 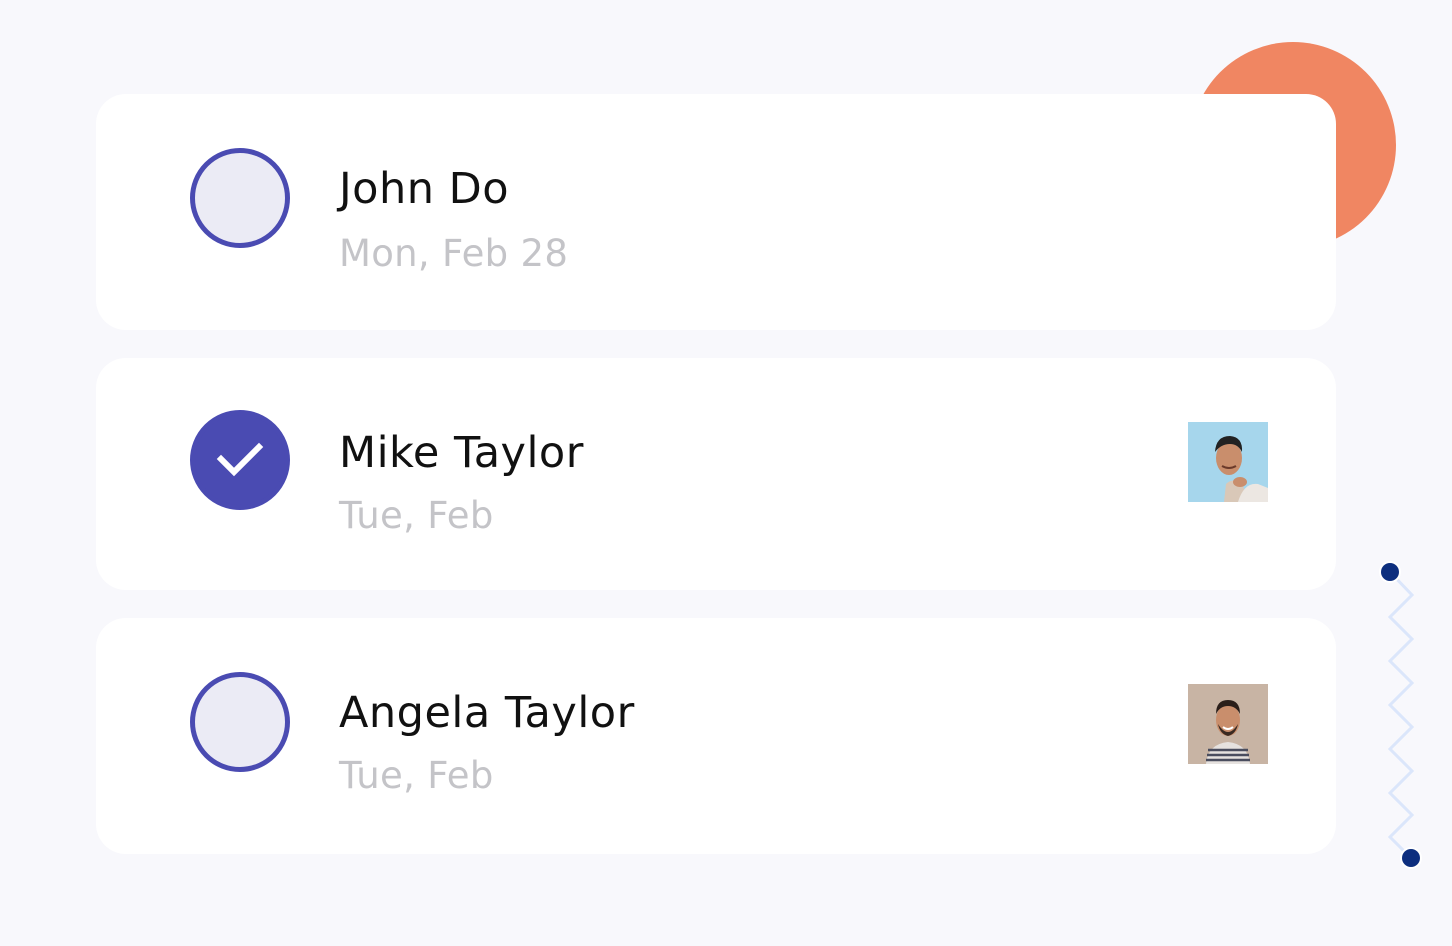 I want to click on decorative-zigzag, so click(x=1400, y=715).